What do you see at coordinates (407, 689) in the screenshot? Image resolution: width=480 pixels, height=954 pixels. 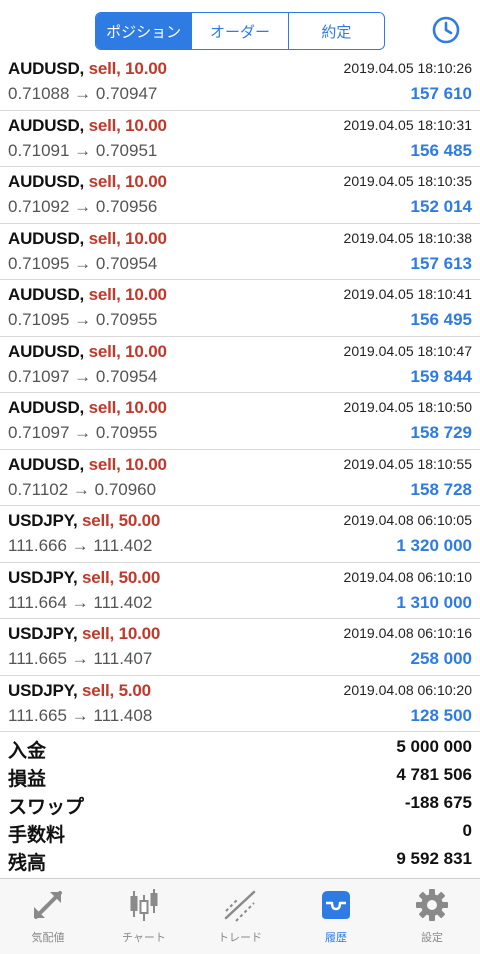 I see `trade-time: 2019.04.08 06:10:20` at bounding box center [407, 689].